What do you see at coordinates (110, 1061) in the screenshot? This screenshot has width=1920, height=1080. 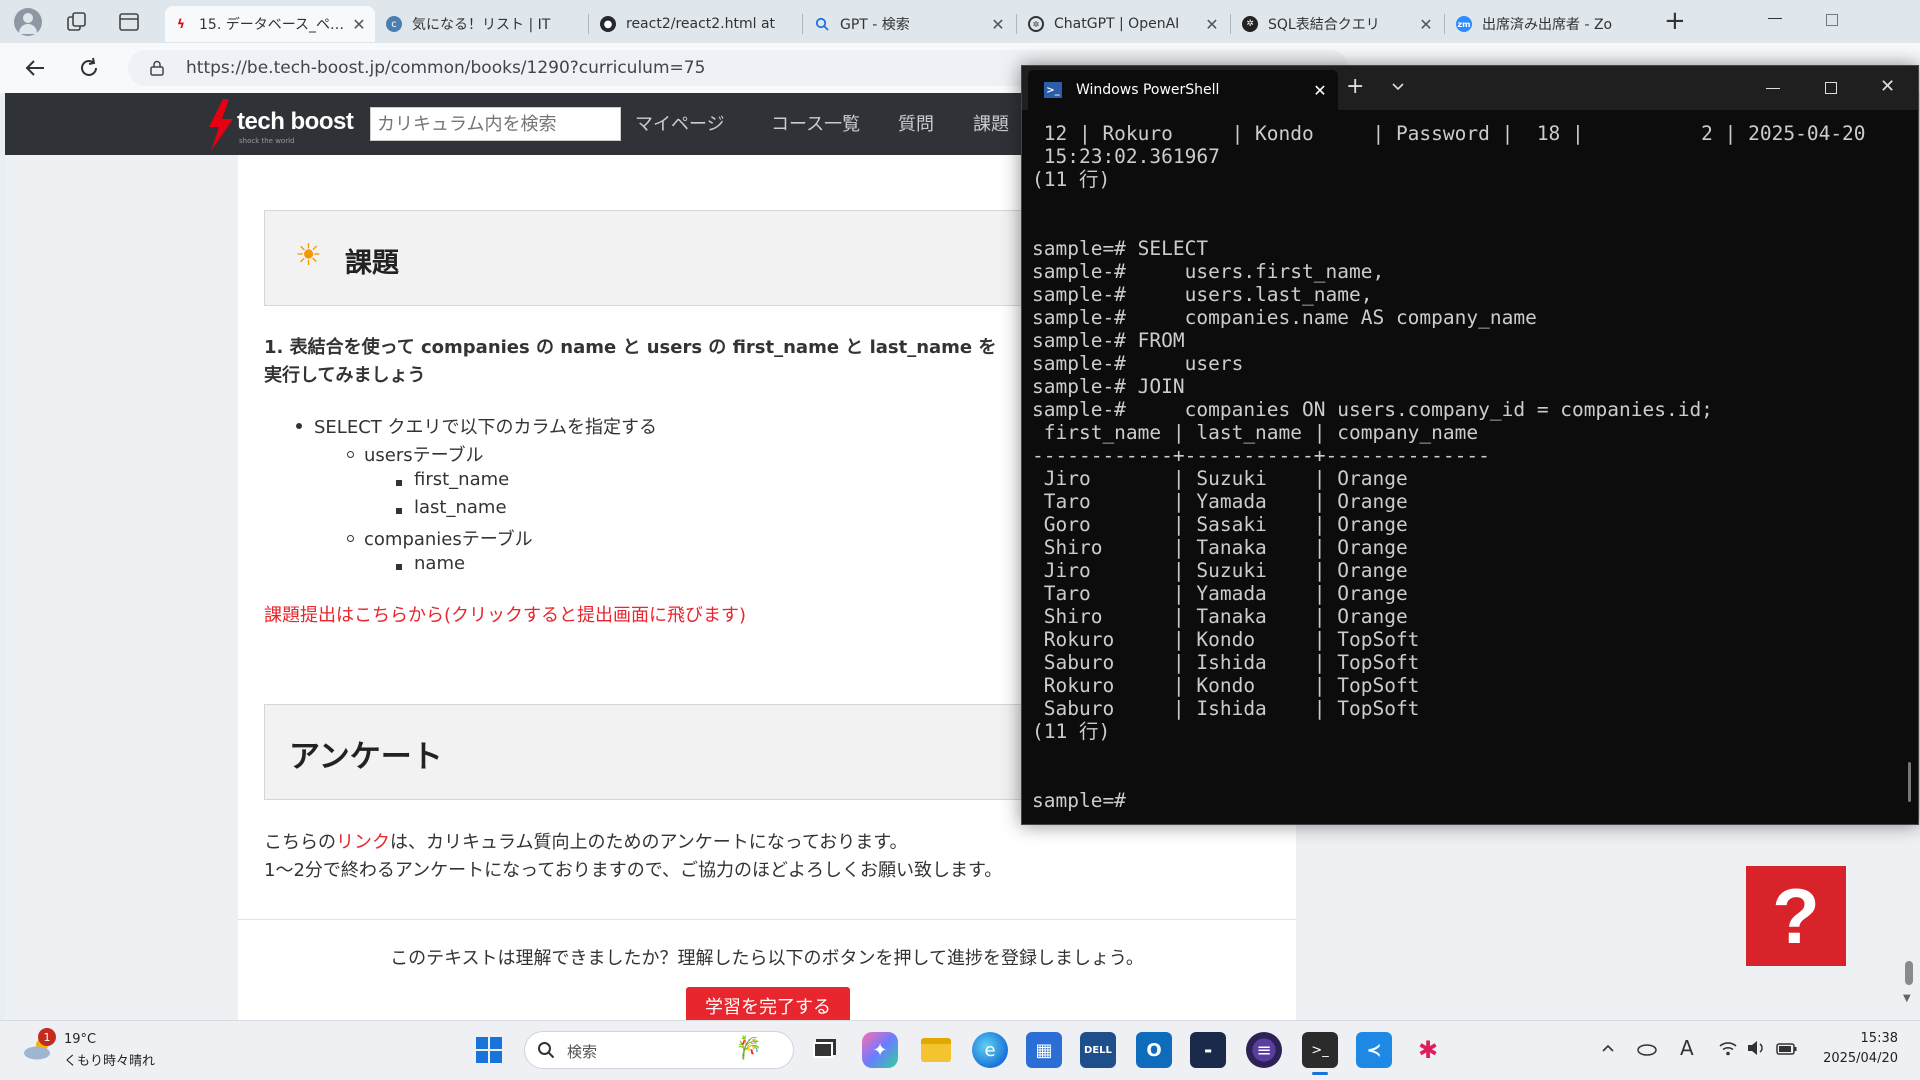 I see `weather-desc: くもり時々晴れ` at bounding box center [110, 1061].